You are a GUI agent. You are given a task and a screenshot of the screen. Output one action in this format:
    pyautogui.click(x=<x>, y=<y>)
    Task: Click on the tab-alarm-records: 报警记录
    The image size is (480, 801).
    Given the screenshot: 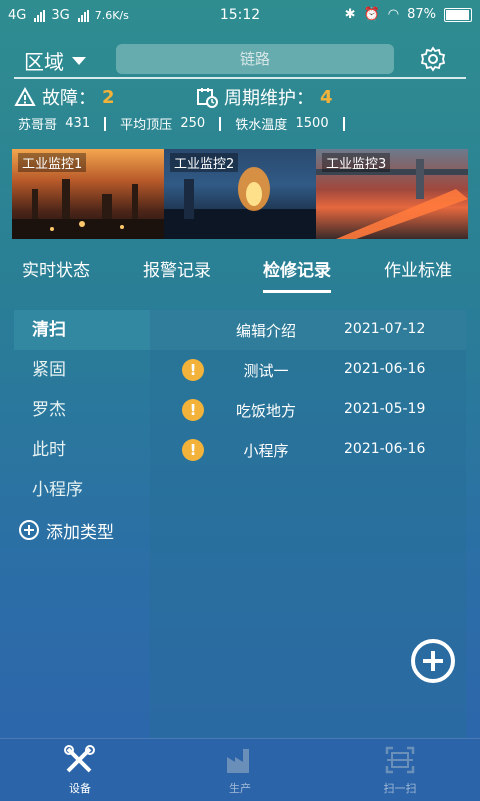 What is the action you would take?
    pyautogui.click(x=177, y=268)
    